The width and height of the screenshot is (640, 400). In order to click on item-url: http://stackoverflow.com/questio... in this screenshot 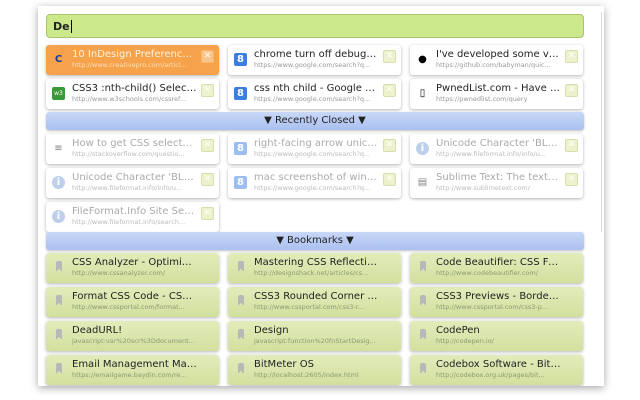, I will do `click(128, 154)`.